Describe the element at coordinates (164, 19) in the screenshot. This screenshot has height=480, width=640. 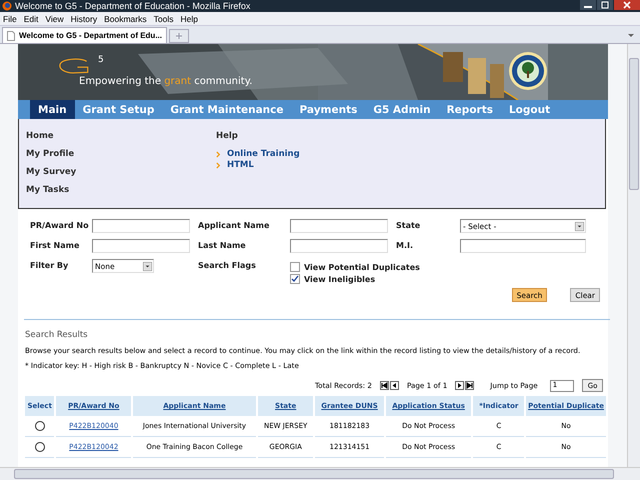
I see `menu-item: Tools` at that location.